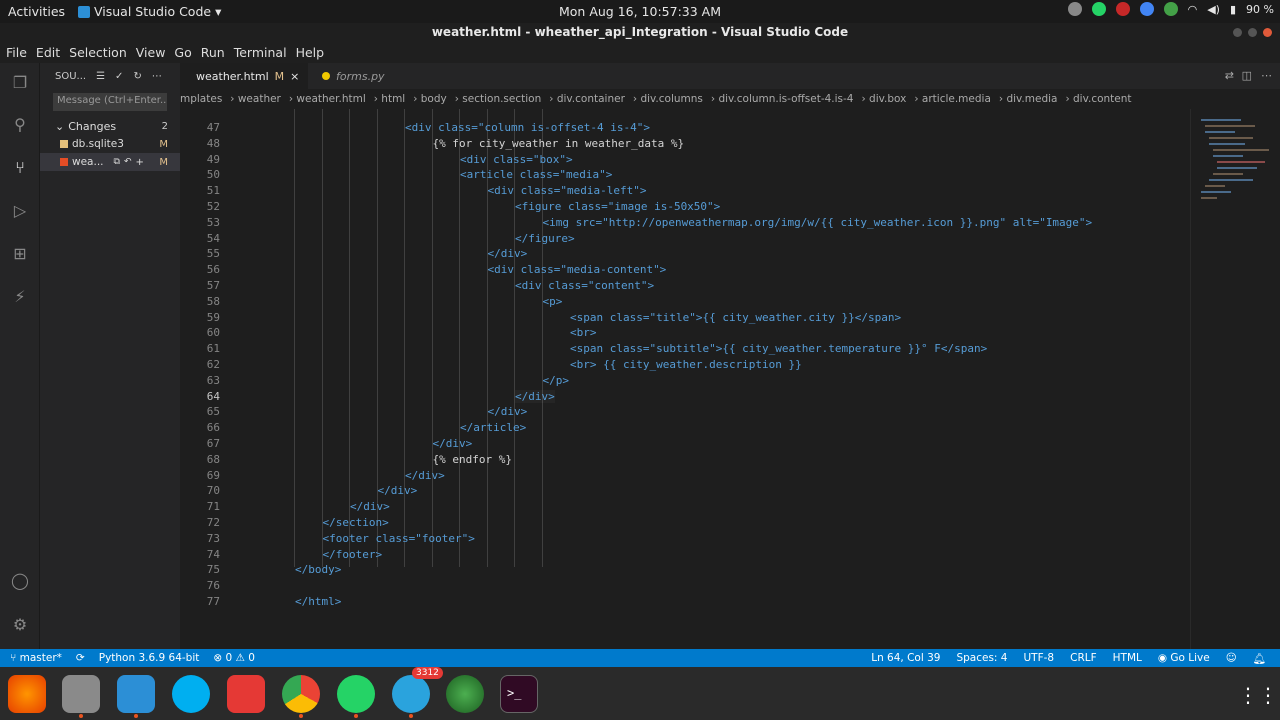 The image size is (1280, 720). Describe the element at coordinates (265, 52) in the screenshot. I see `menu-terminal: Terminal` at that location.